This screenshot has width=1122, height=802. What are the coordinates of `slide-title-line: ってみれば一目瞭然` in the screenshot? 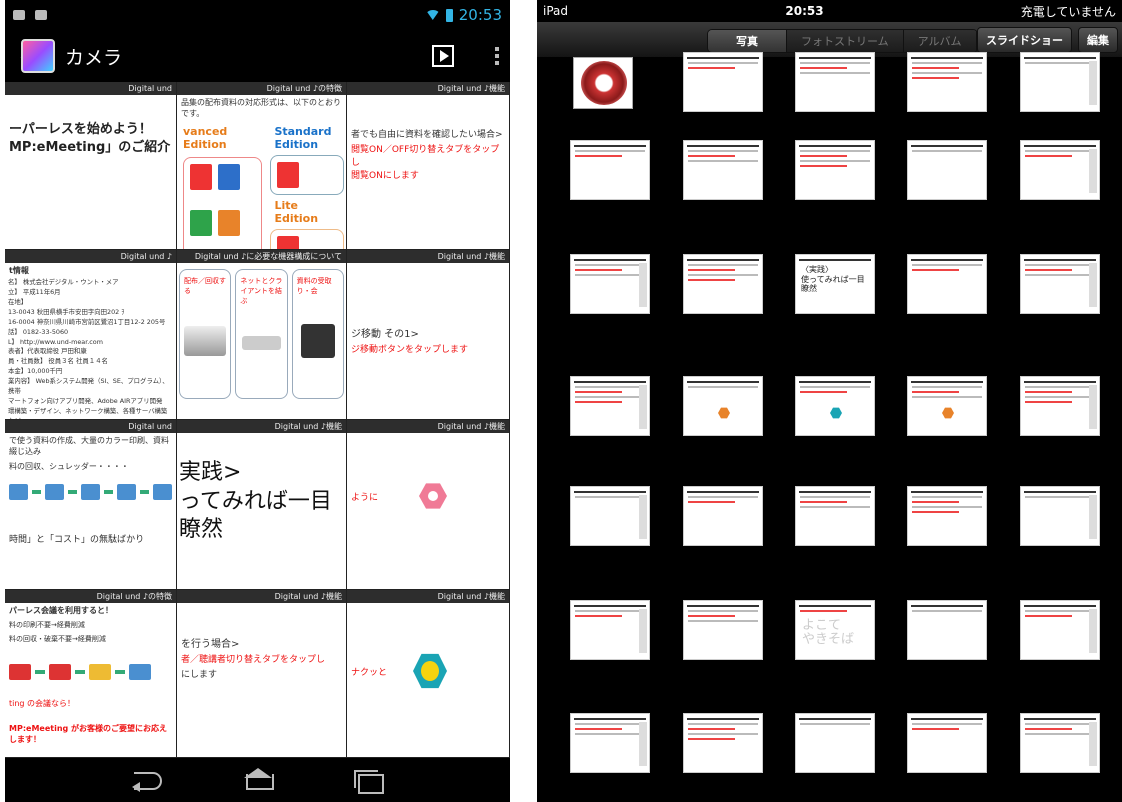 It's located at (255, 515).